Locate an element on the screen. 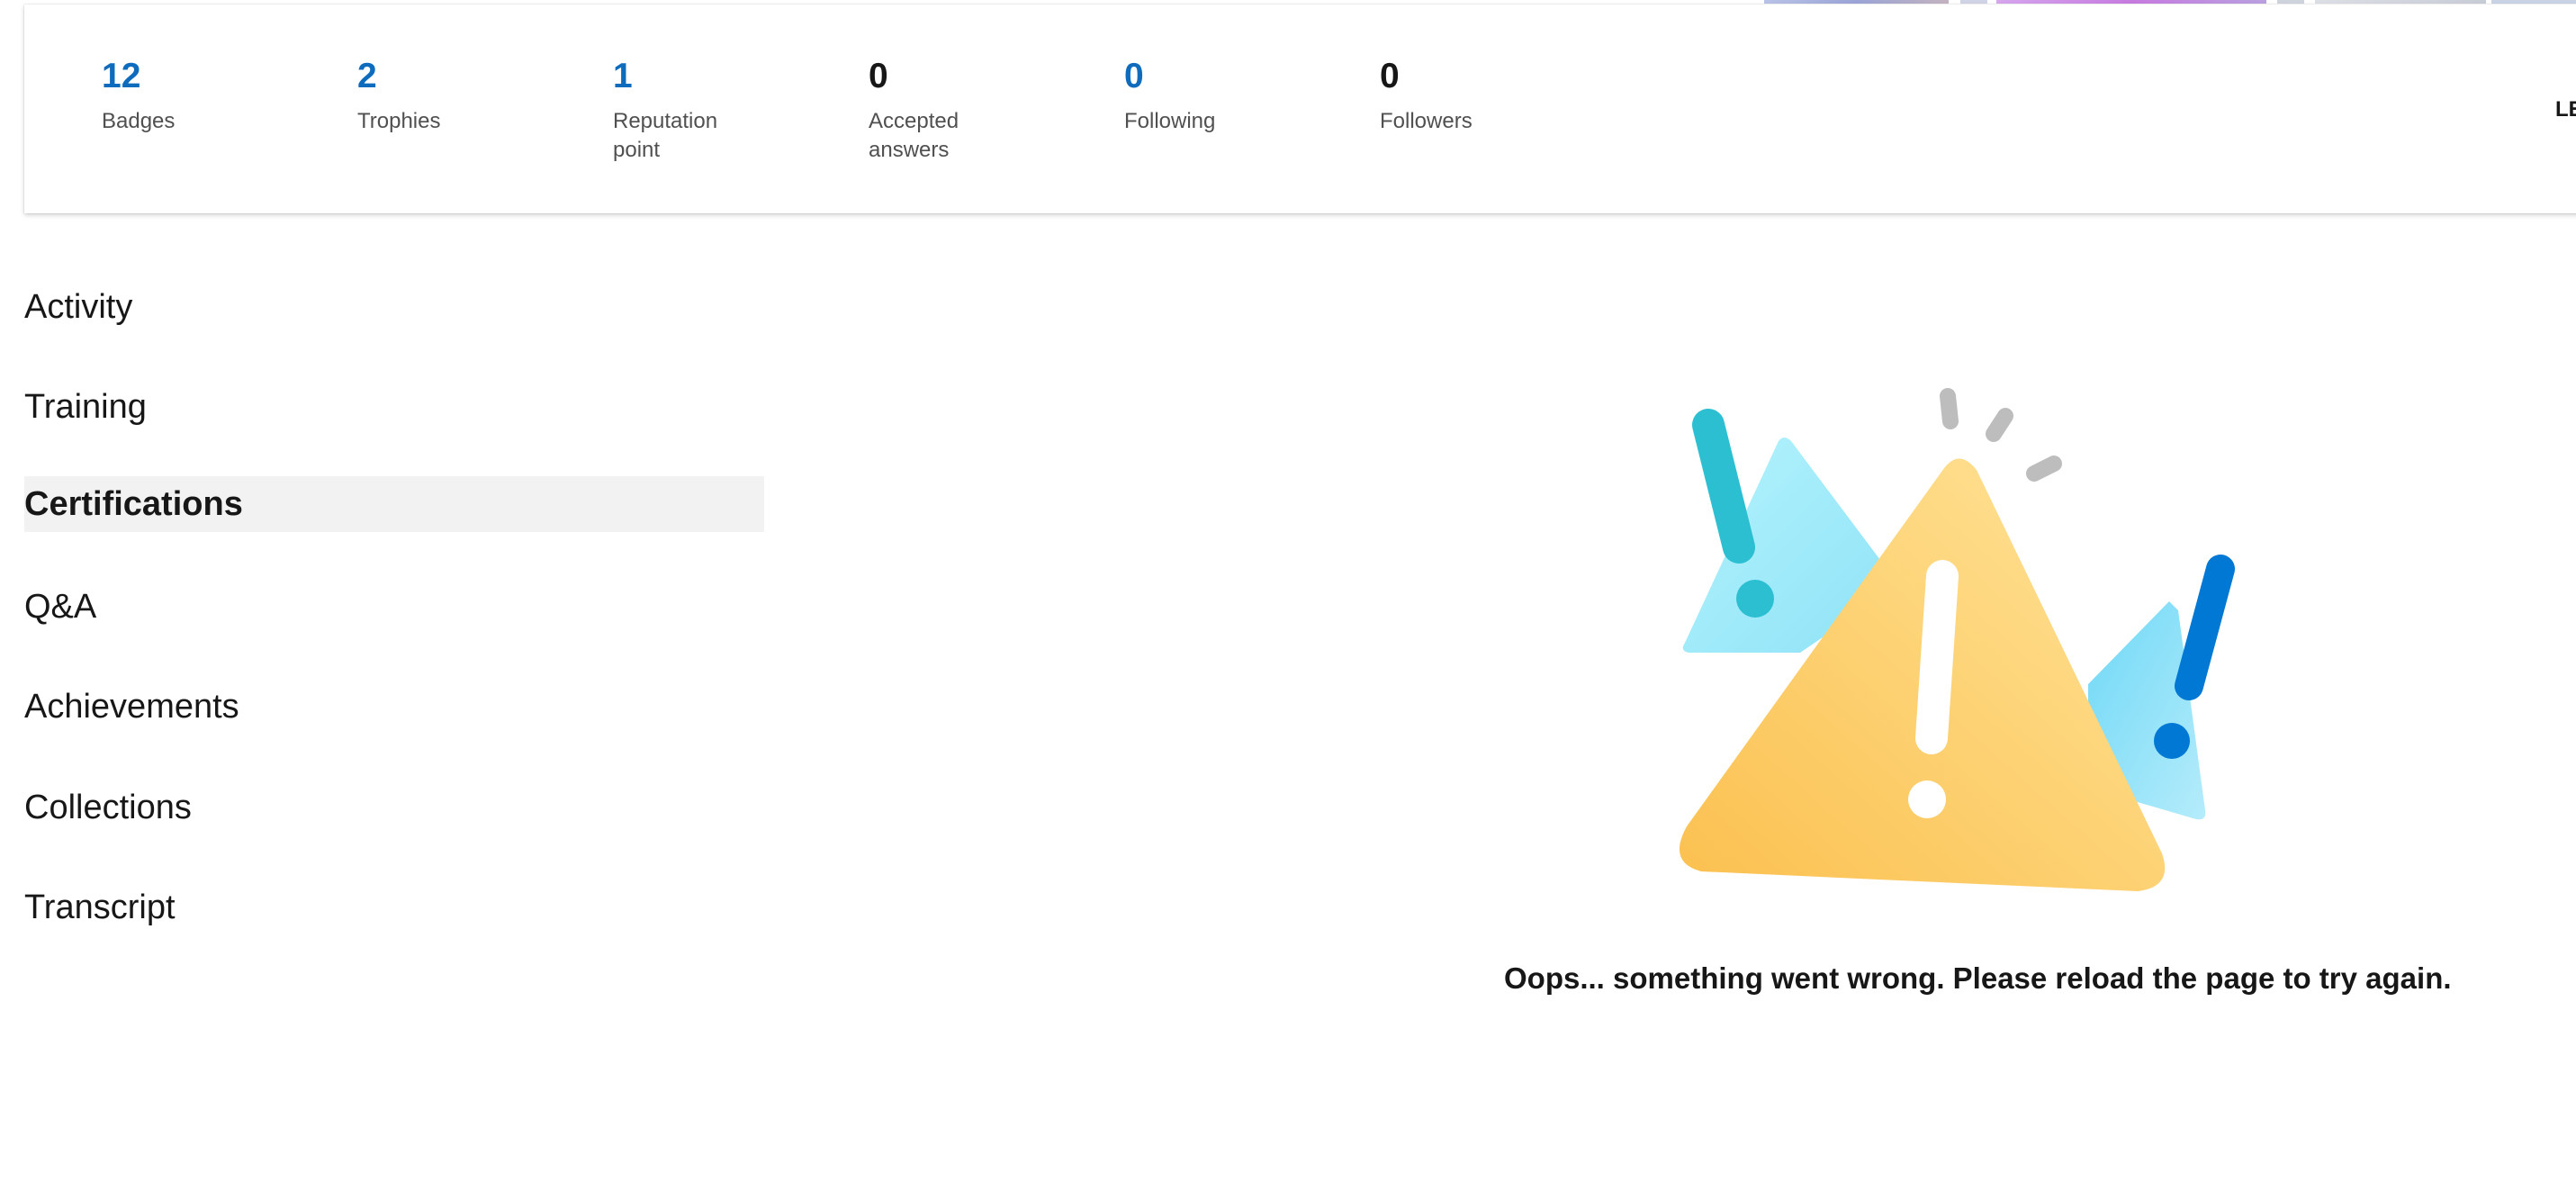 The image size is (2576, 1200). nav-item-transcript: Transcript is located at coordinates (394, 907).